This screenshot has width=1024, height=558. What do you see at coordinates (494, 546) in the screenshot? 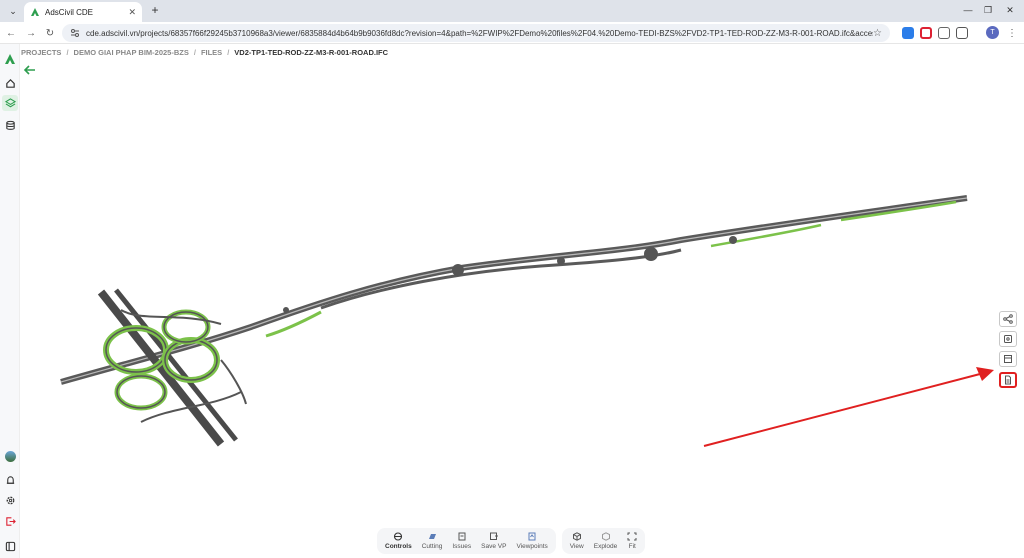
I see `save-viewpoint-label: Save VP` at bounding box center [494, 546].